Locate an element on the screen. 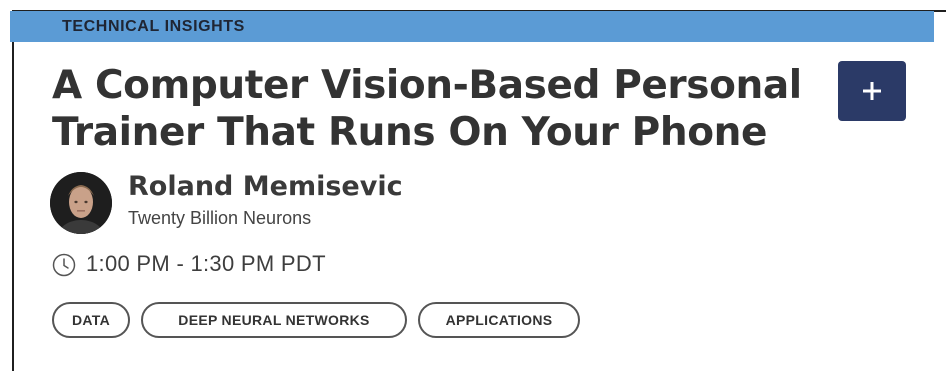  add-to-schedule-button is located at coordinates (872, 91).